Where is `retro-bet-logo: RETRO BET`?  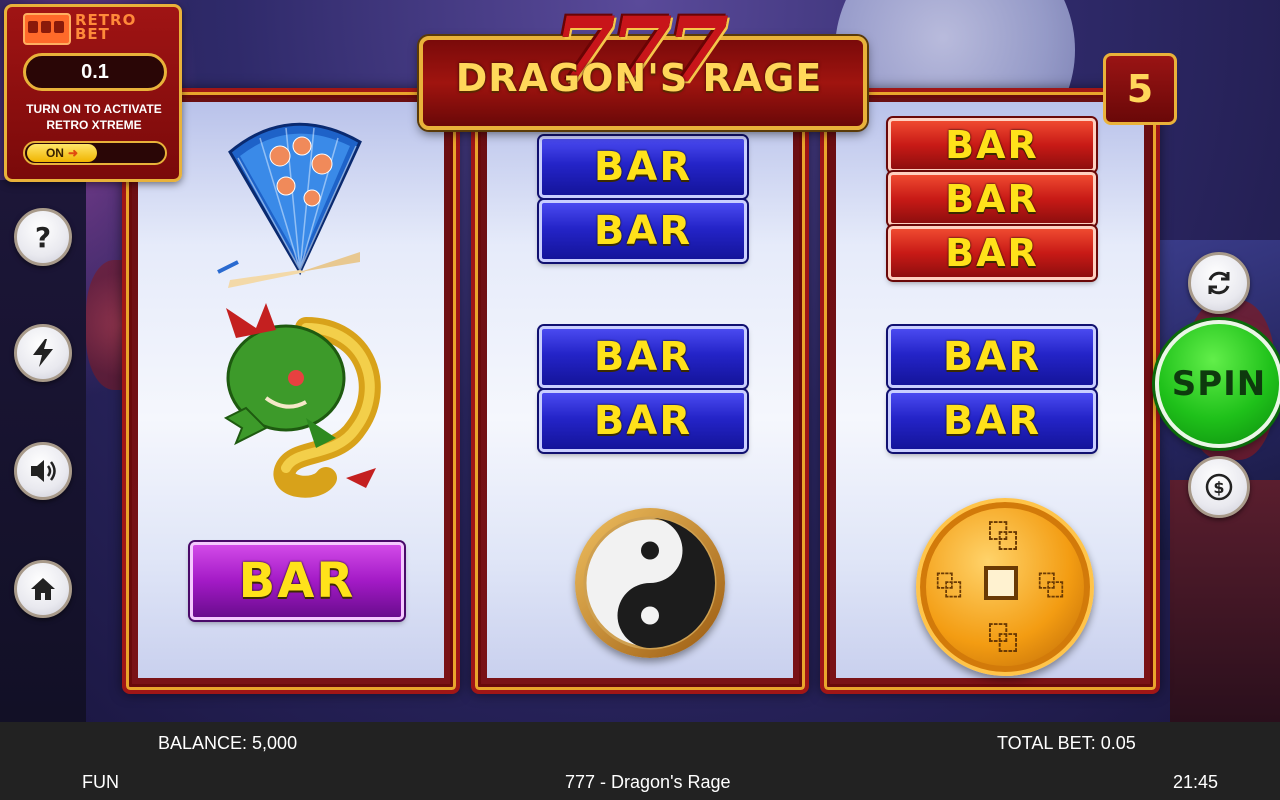 retro-bet-logo: RETRO BET is located at coordinates (106, 27).